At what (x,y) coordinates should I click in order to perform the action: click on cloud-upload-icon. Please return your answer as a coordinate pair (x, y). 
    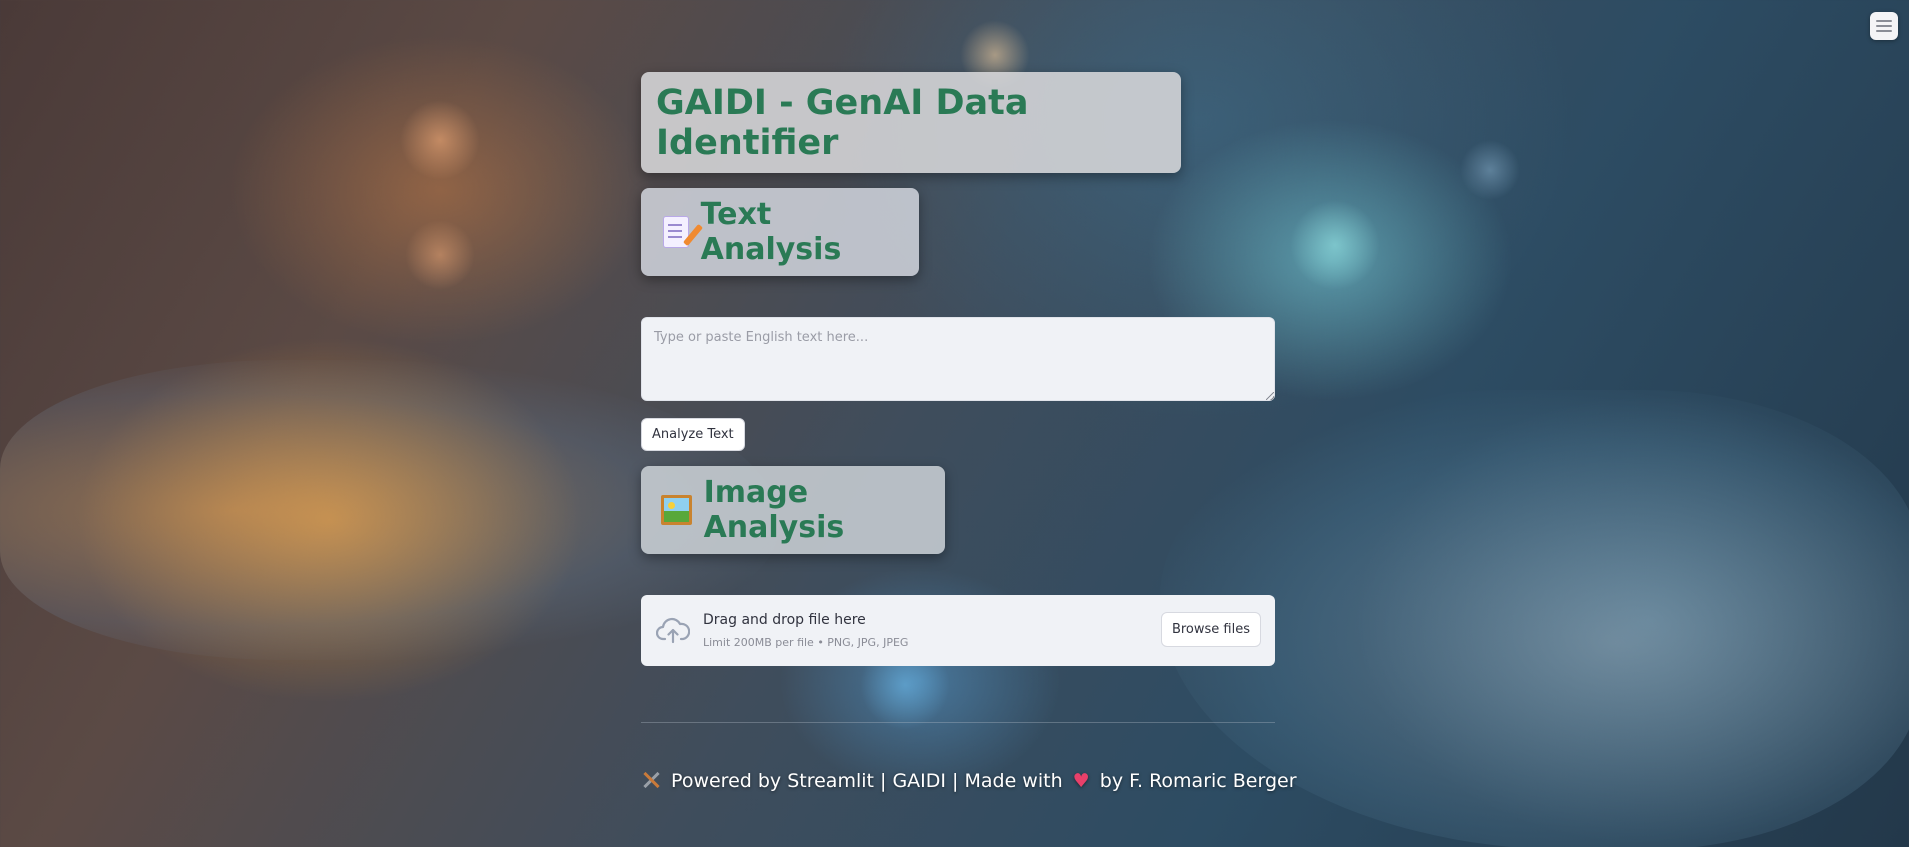
    Looking at the image, I should click on (673, 630).